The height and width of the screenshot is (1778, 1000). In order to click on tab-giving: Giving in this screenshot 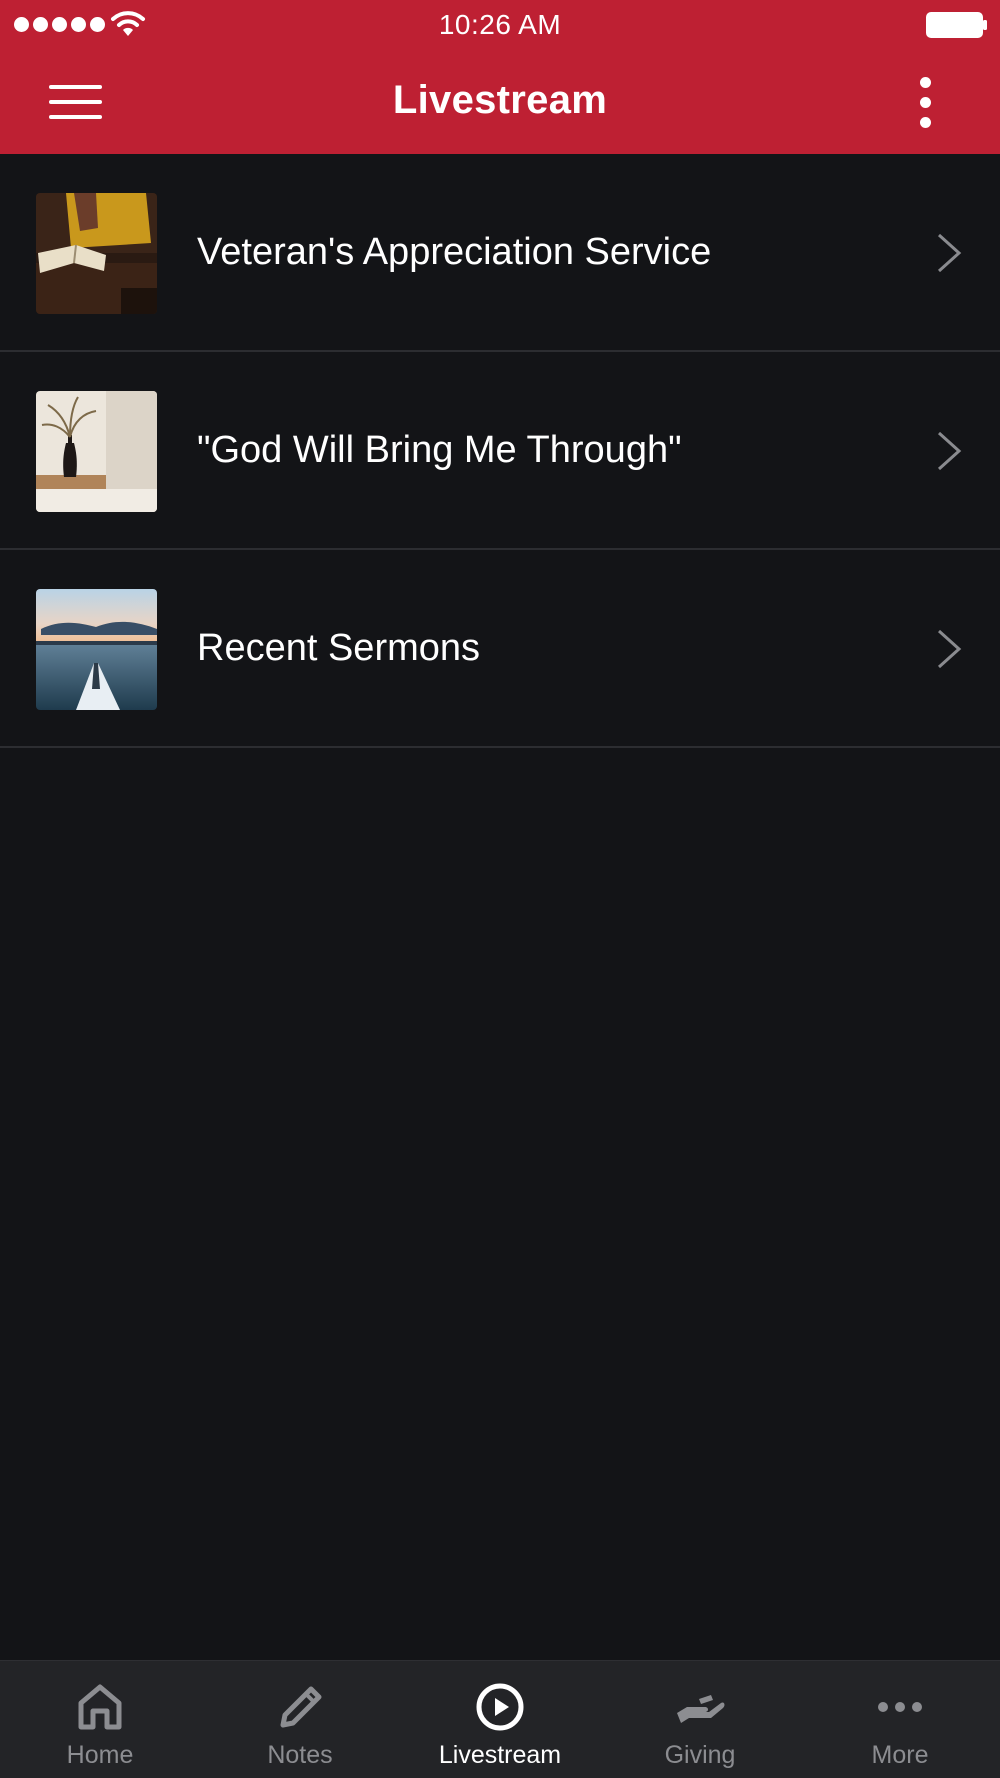, I will do `click(700, 1719)`.